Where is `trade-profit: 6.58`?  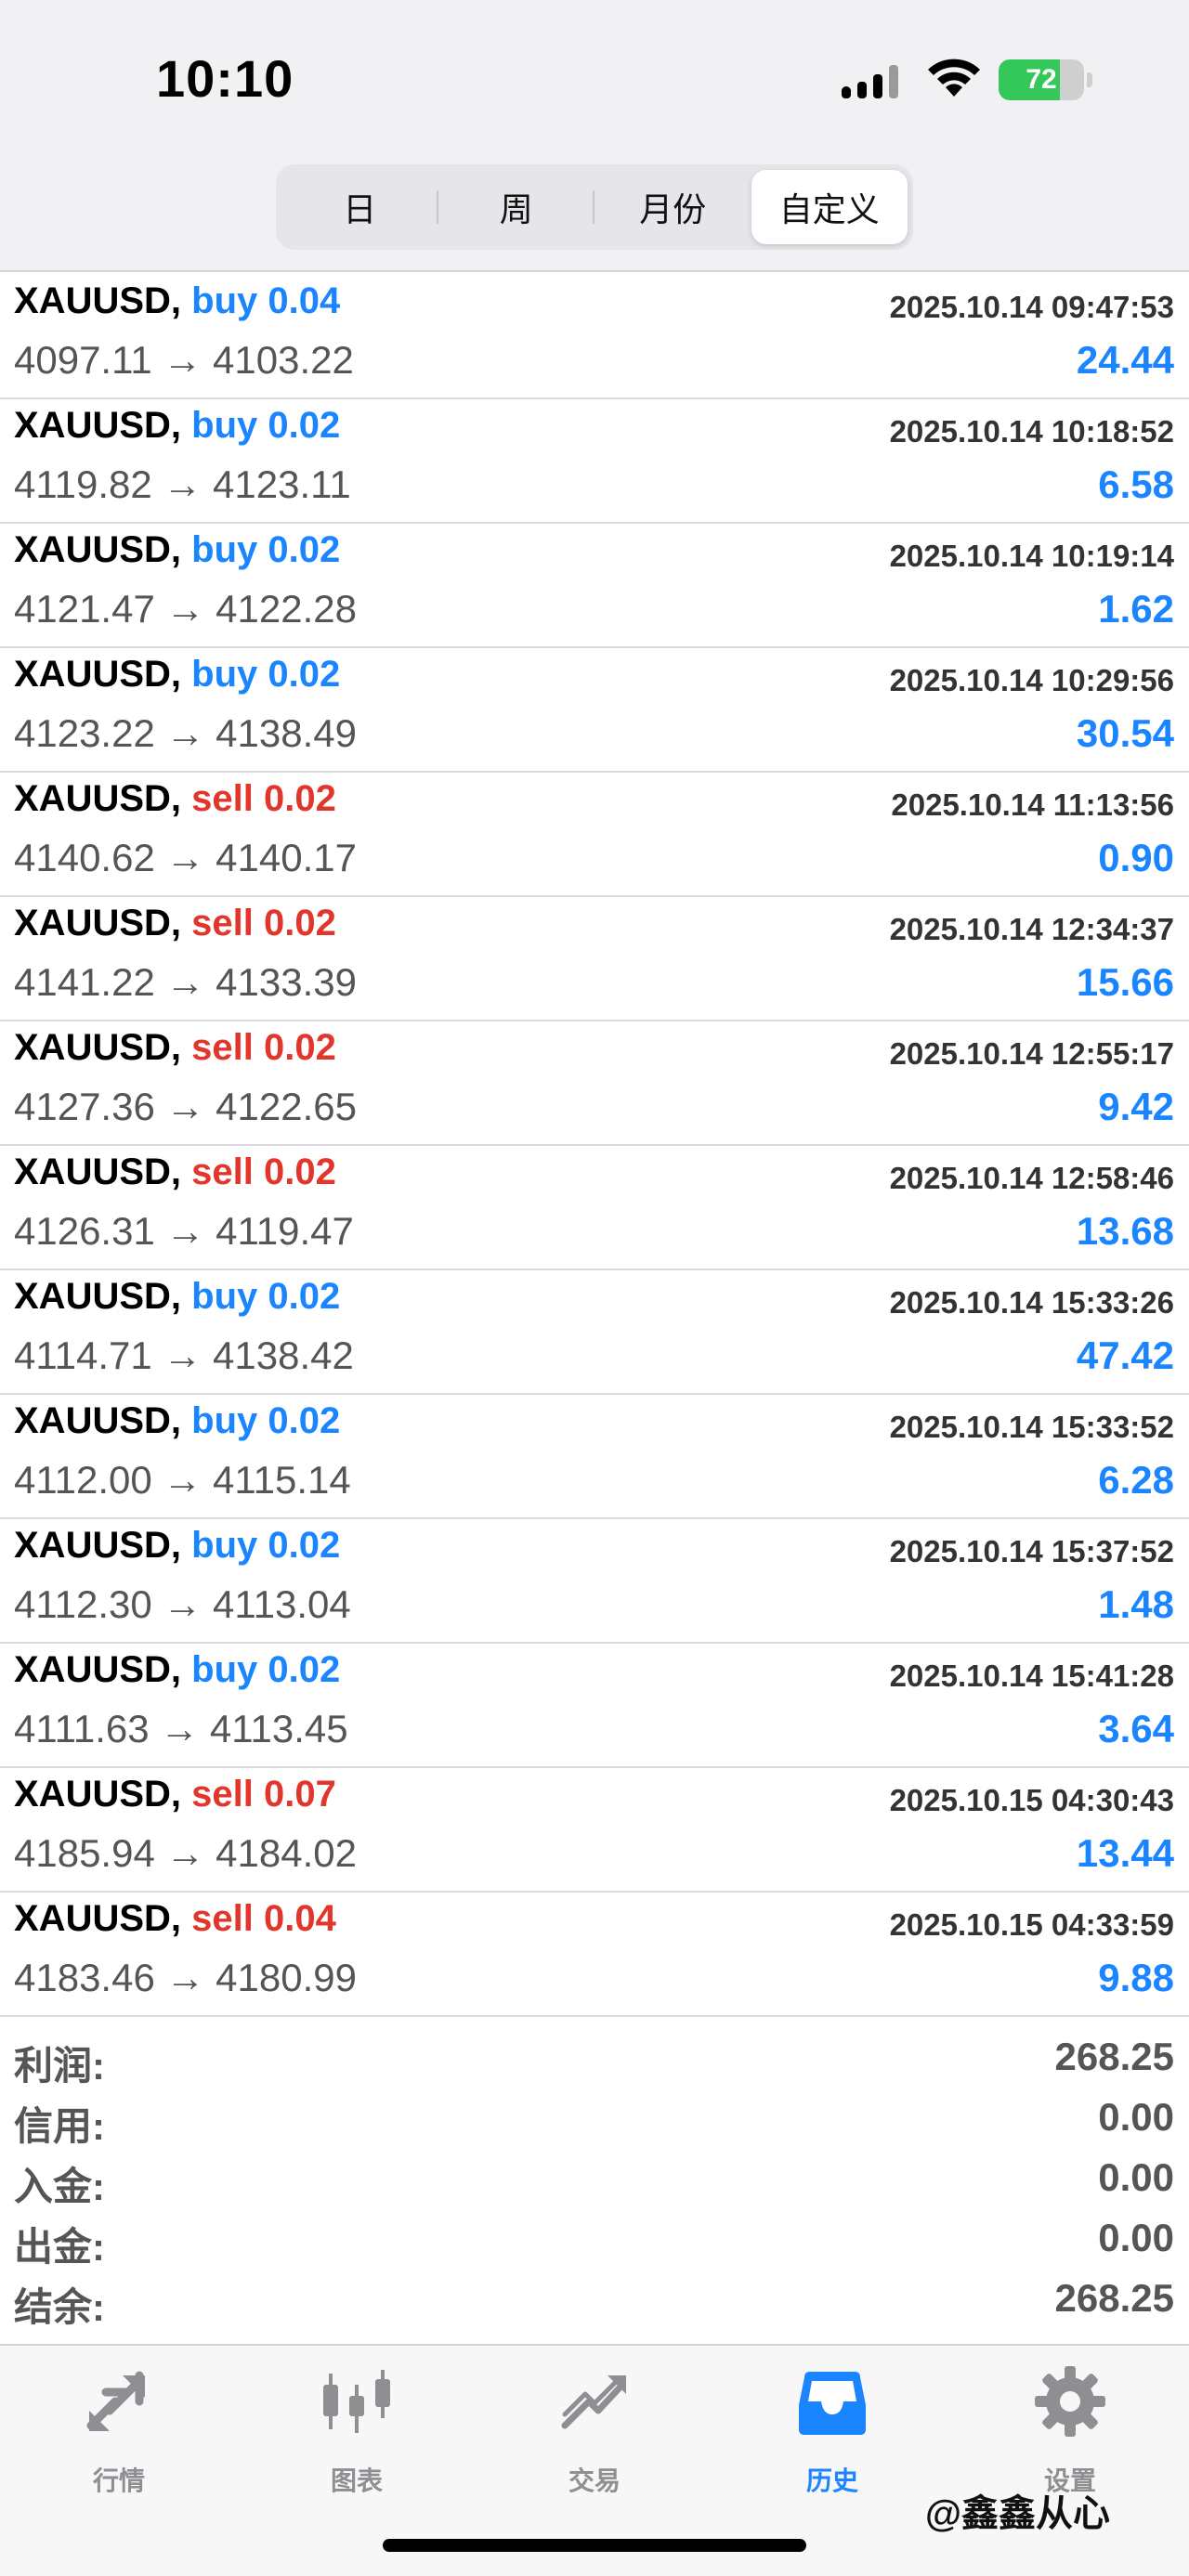 trade-profit: 6.58 is located at coordinates (1136, 484).